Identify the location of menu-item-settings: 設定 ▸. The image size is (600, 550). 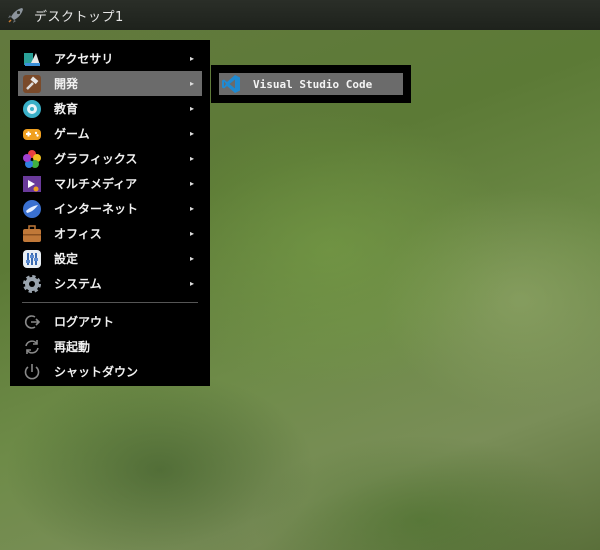
(110, 258).